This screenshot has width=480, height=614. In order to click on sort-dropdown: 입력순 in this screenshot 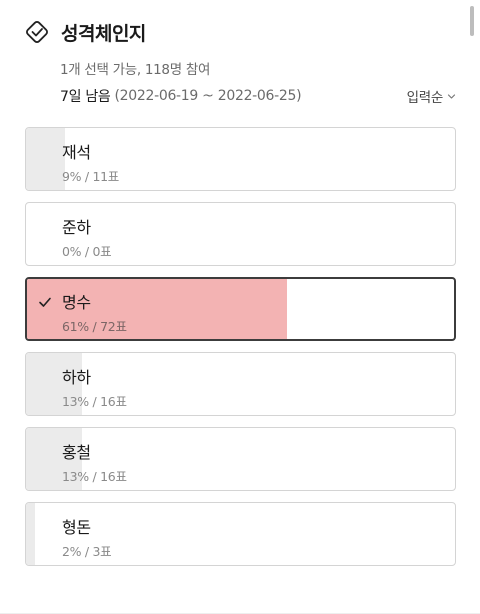, I will do `click(431, 96)`.